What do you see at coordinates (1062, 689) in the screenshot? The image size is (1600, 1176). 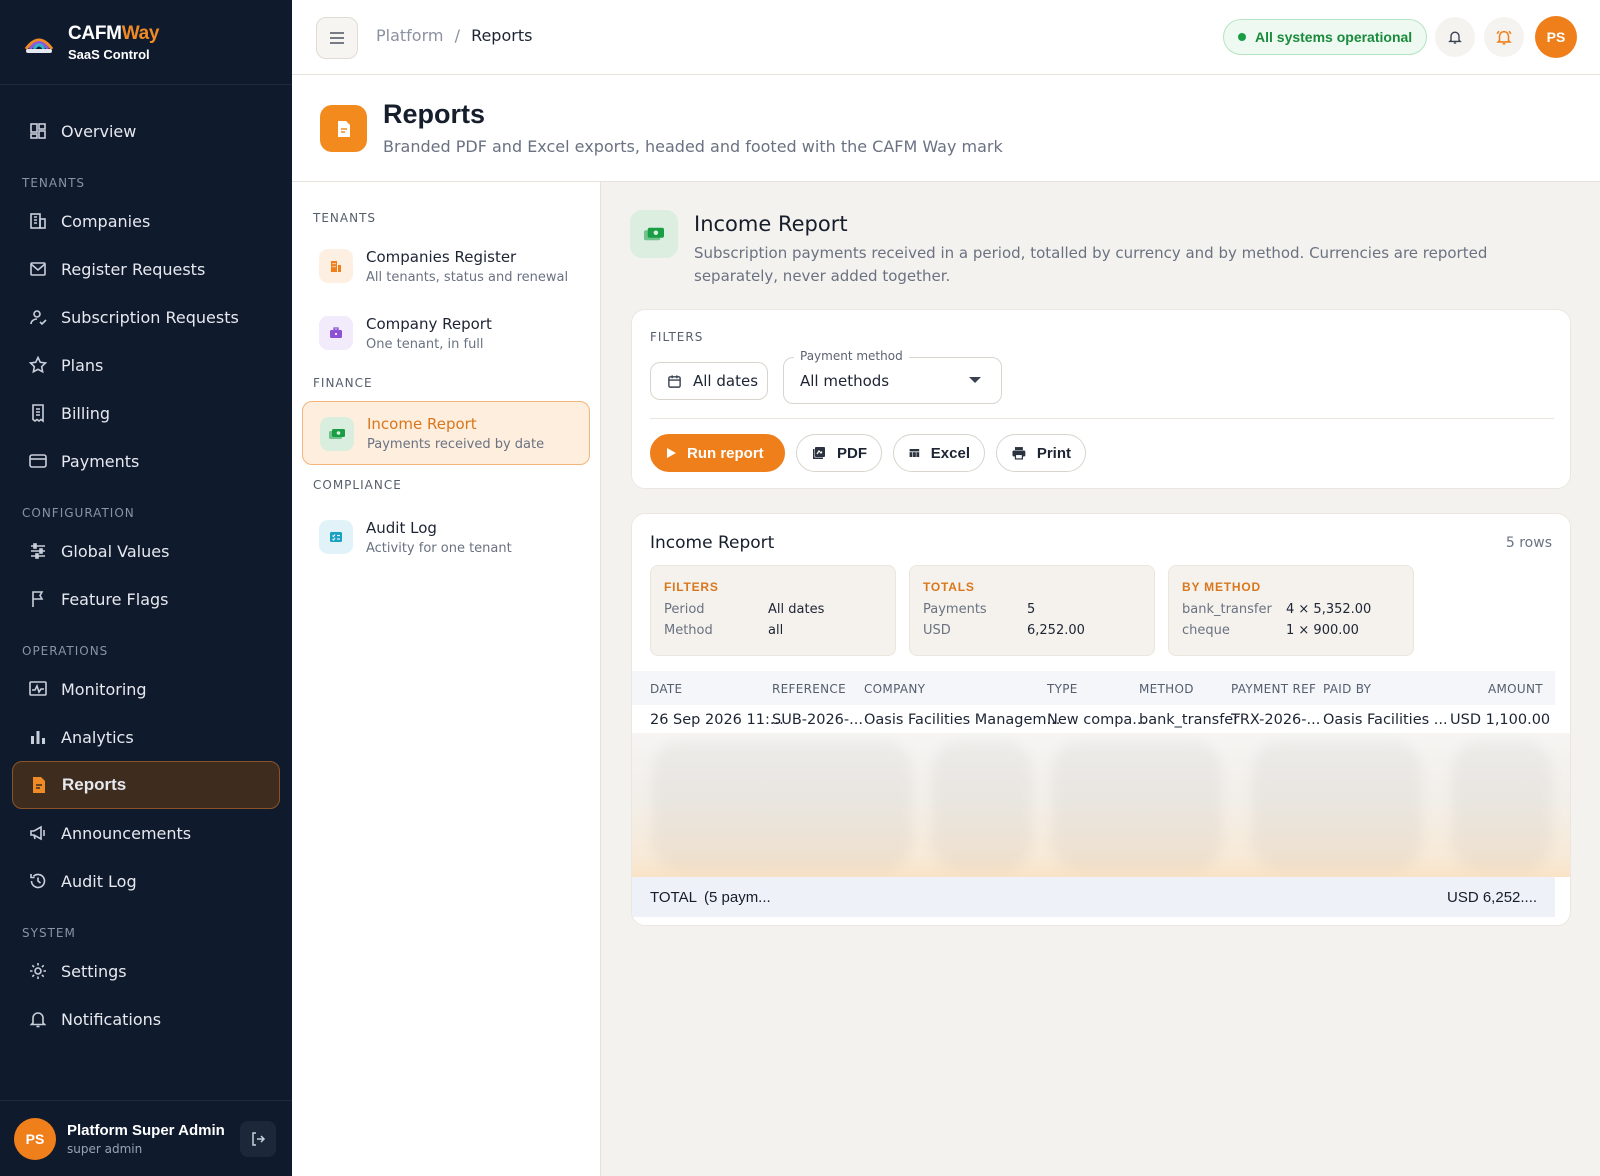 I see `column-header-type: TYPE` at bounding box center [1062, 689].